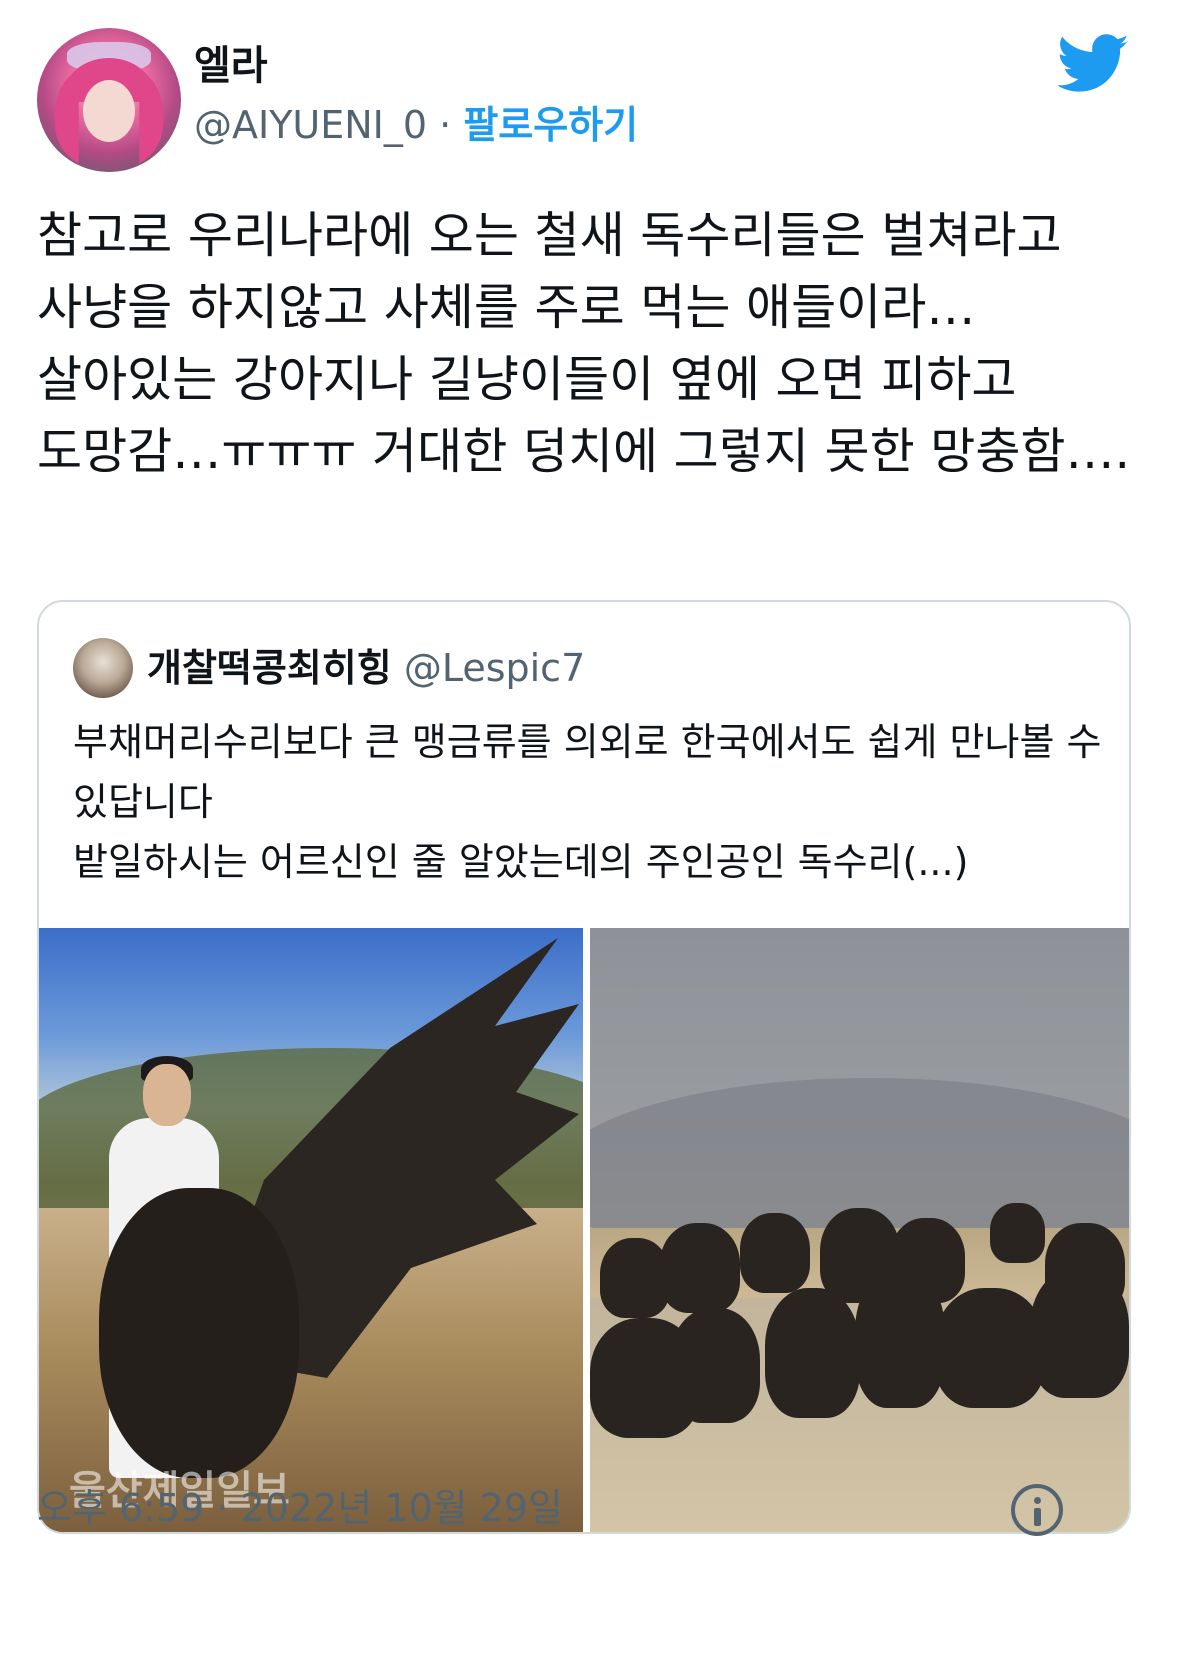  What do you see at coordinates (300, 1508) in the screenshot?
I see `tweet-timestamp: 오후 6:59 · 2022년 10월 29일` at bounding box center [300, 1508].